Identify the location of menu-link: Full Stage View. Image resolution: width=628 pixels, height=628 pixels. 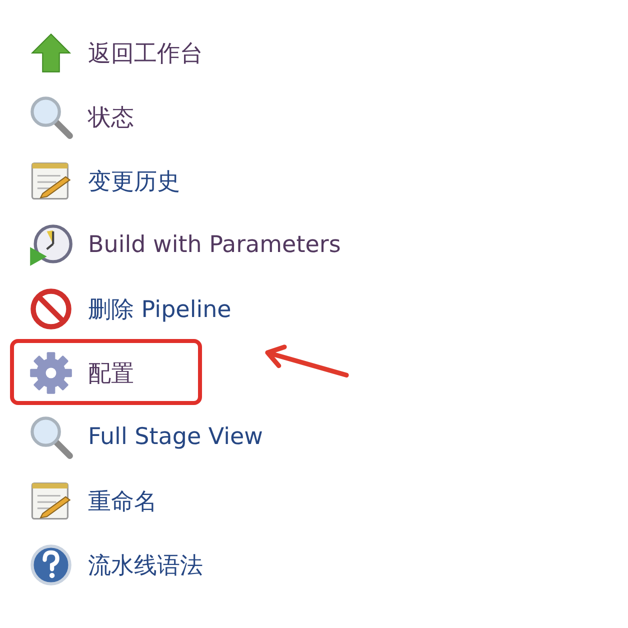
(175, 437).